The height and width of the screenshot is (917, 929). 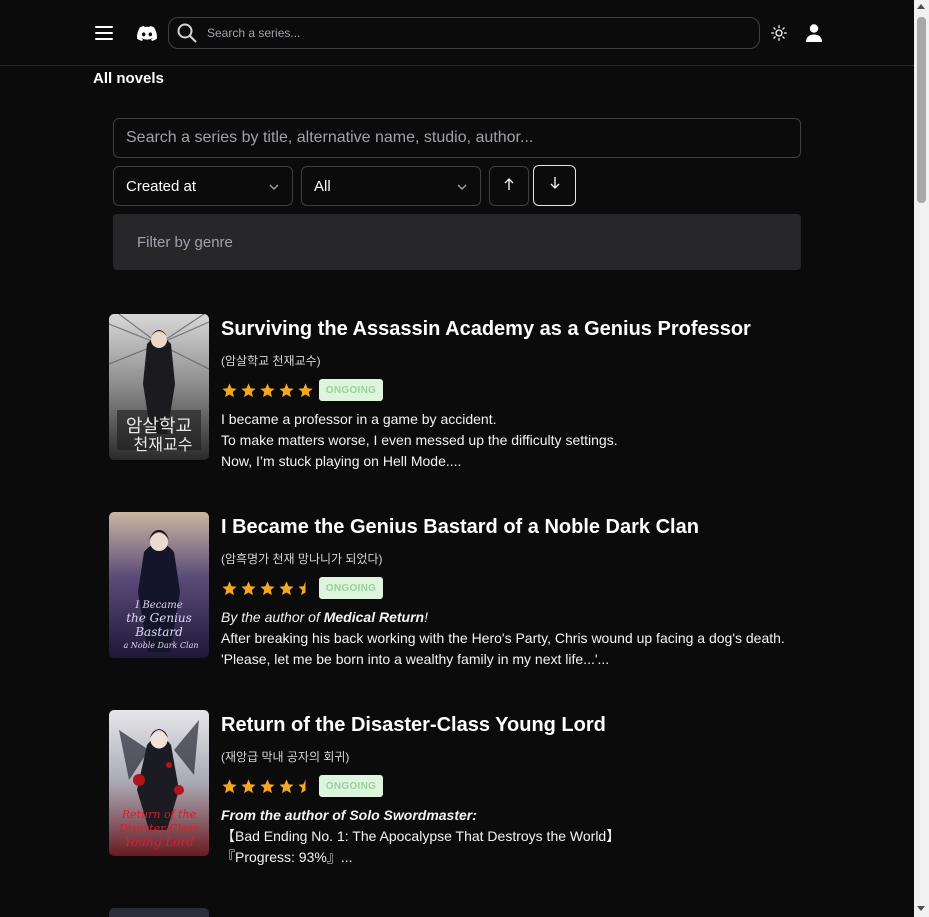 I want to click on synopsis-intro-bold: Medical Return, so click(x=374, y=617).